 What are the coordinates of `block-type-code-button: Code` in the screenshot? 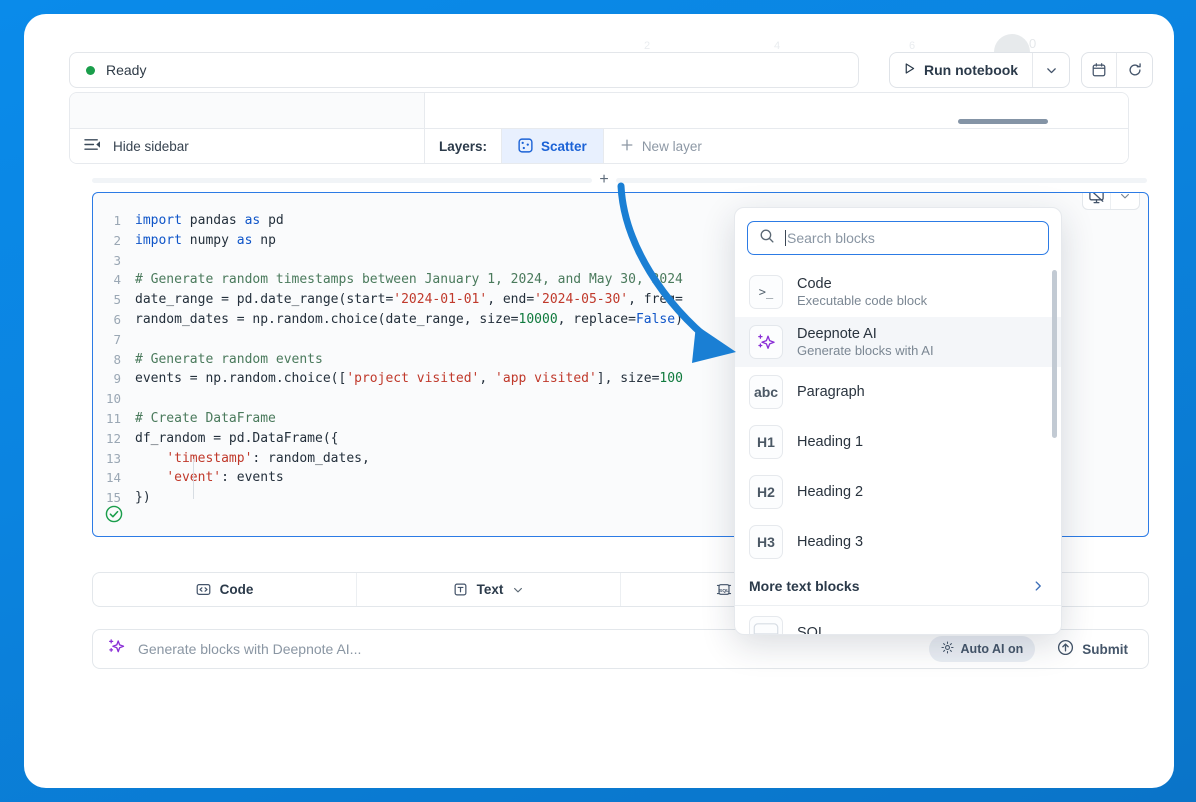 It's located at (225, 589).